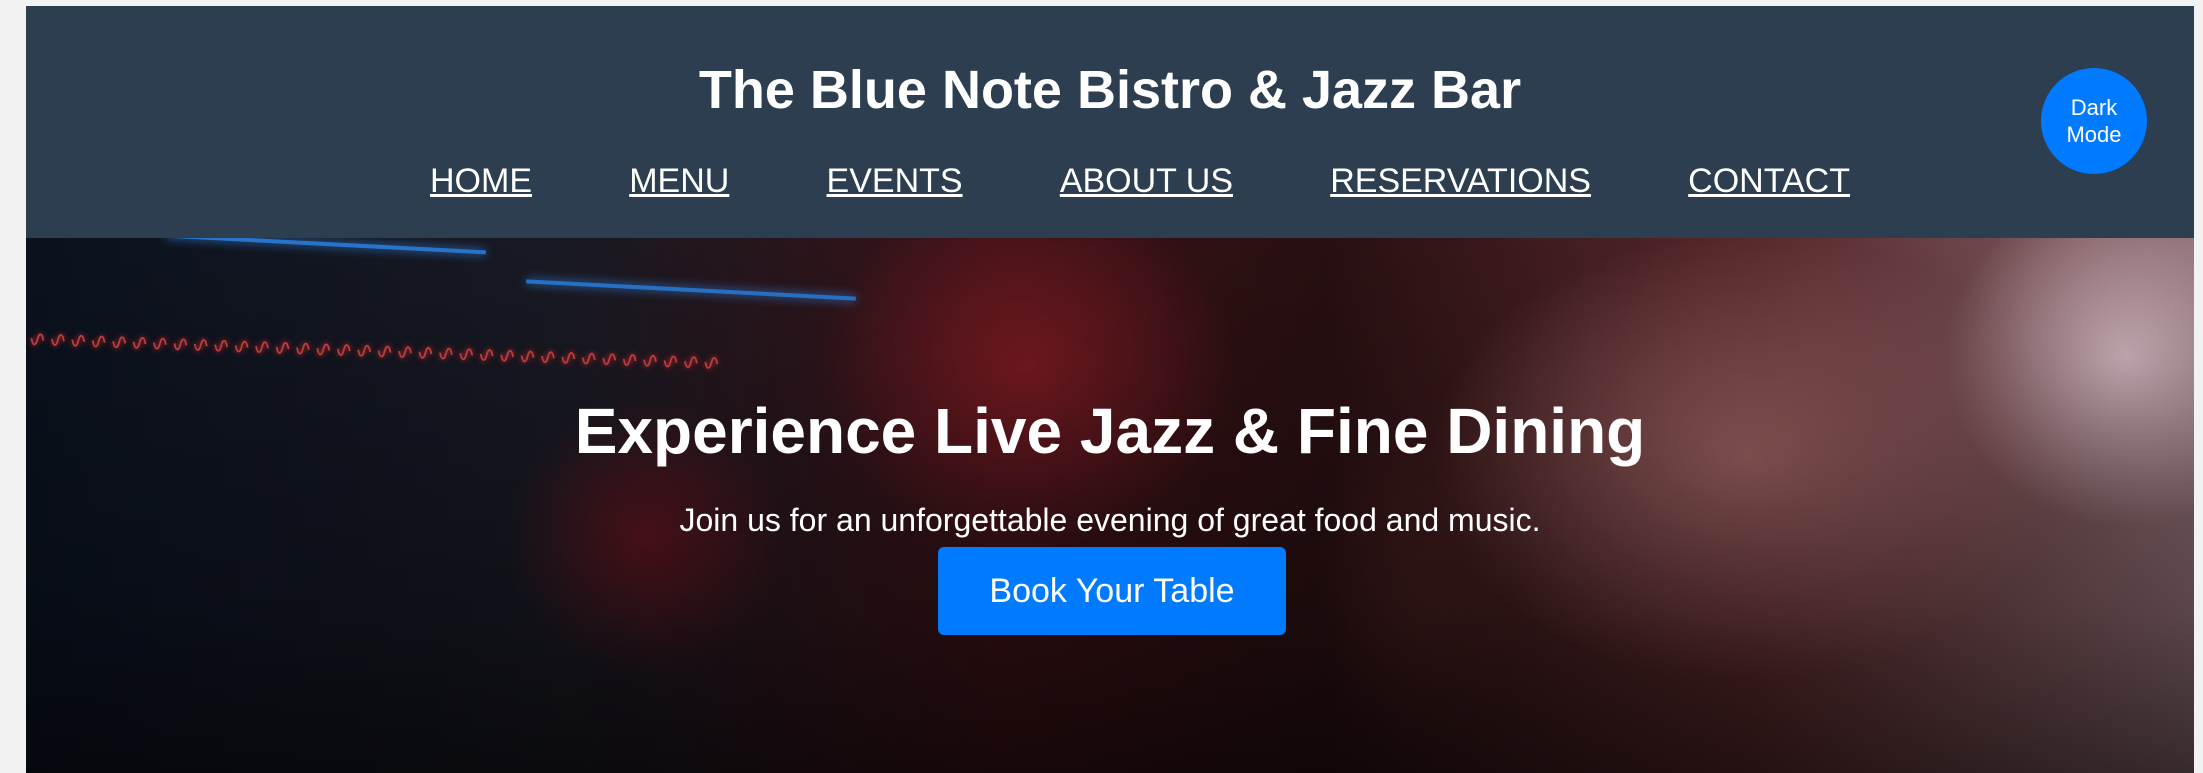 Image resolution: width=2203 pixels, height=773 pixels. What do you see at coordinates (2094, 121) in the screenshot?
I see `dark-mode-toggle-button: Dark Mode` at bounding box center [2094, 121].